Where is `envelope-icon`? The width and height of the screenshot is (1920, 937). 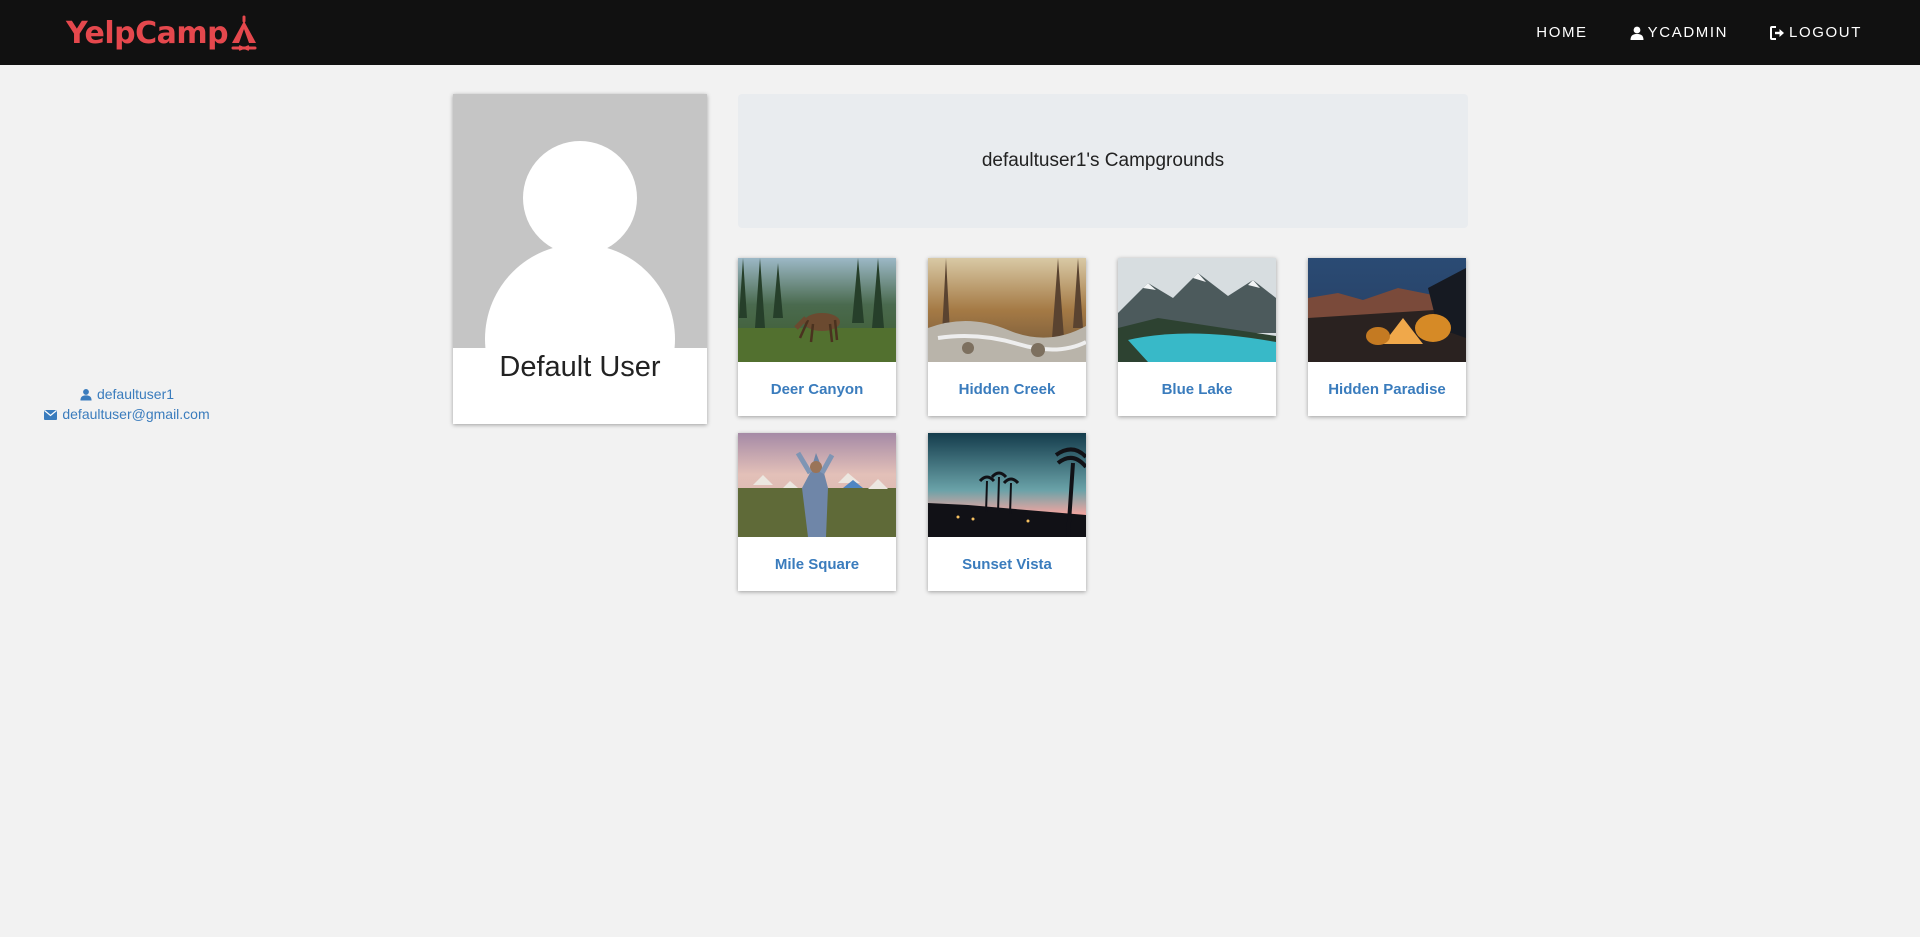
envelope-icon is located at coordinates (51, 414).